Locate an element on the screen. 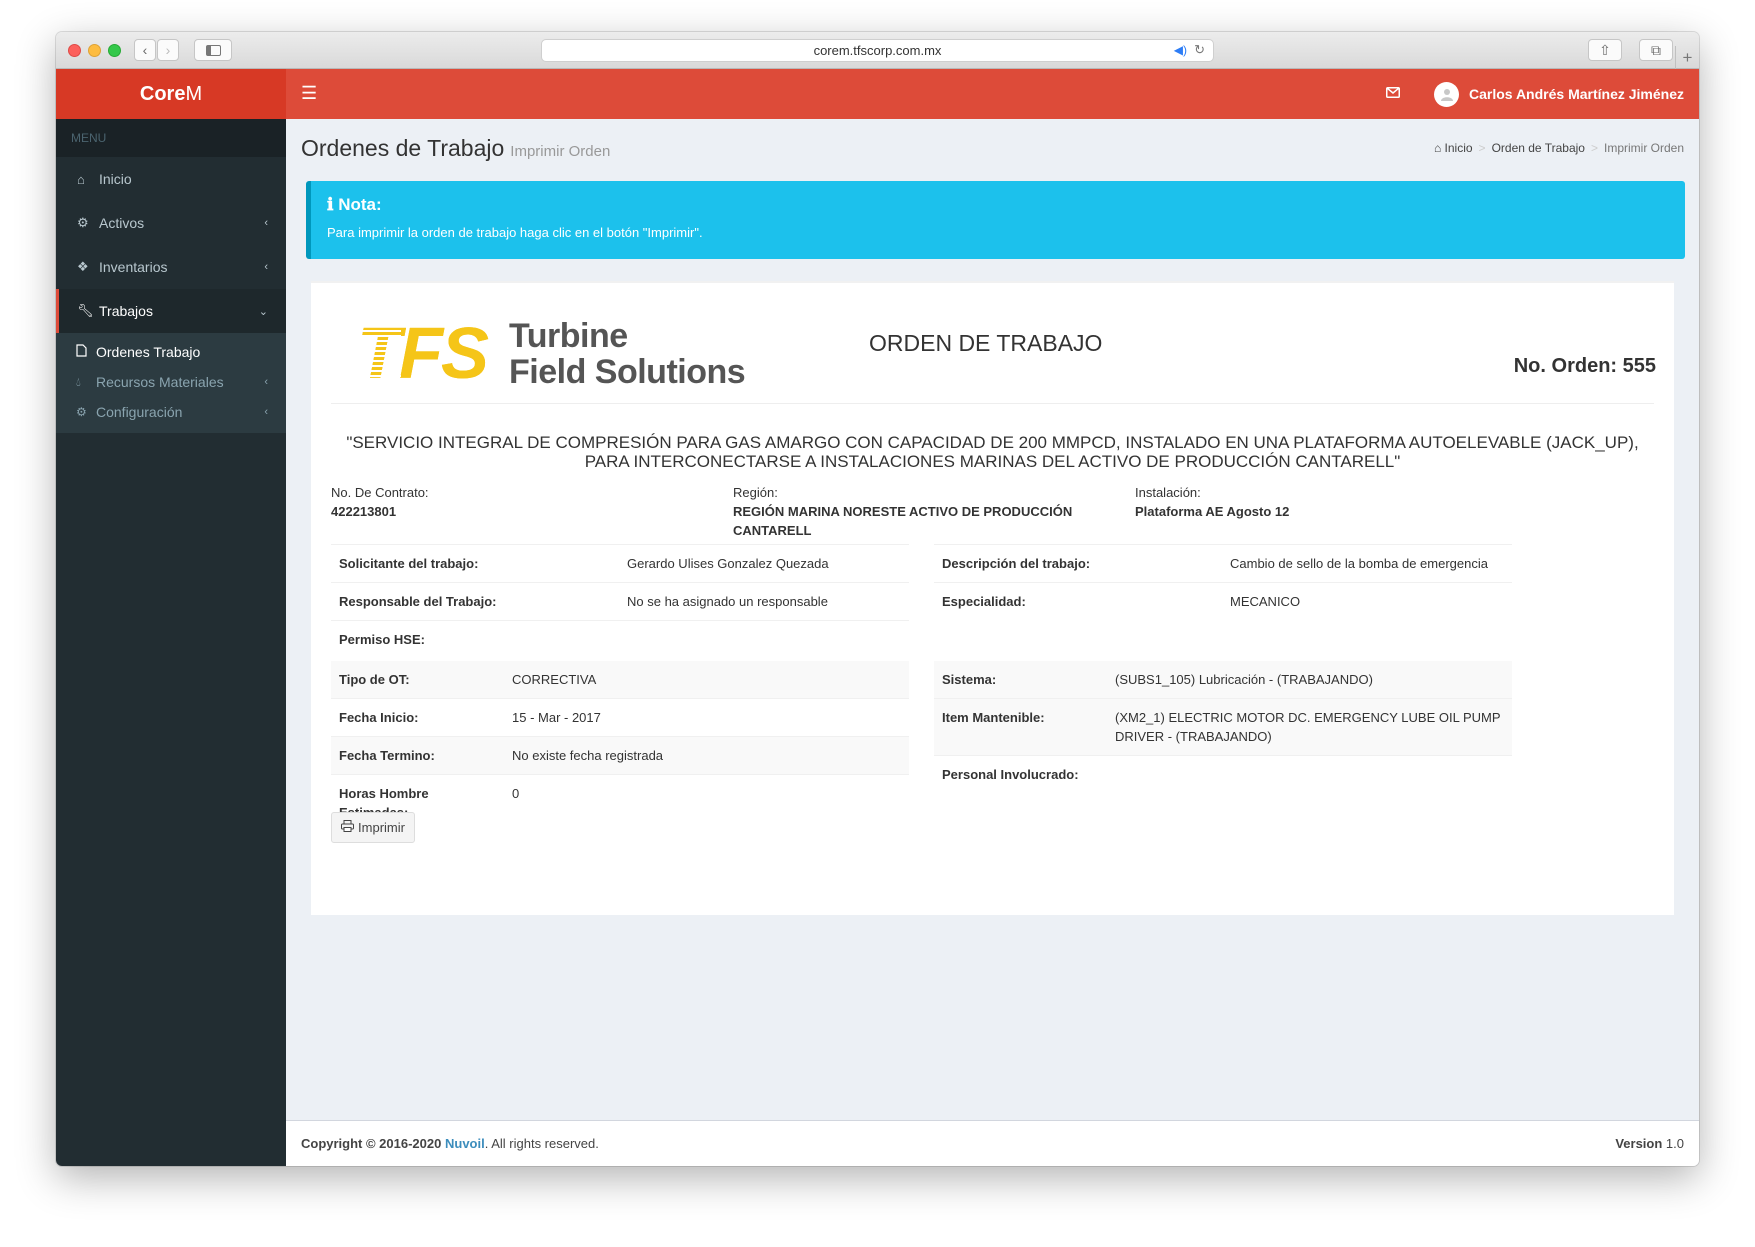 The height and width of the screenshot is (1247, 1755). sidebar-toggle-button is located at coordinates (213, 50).